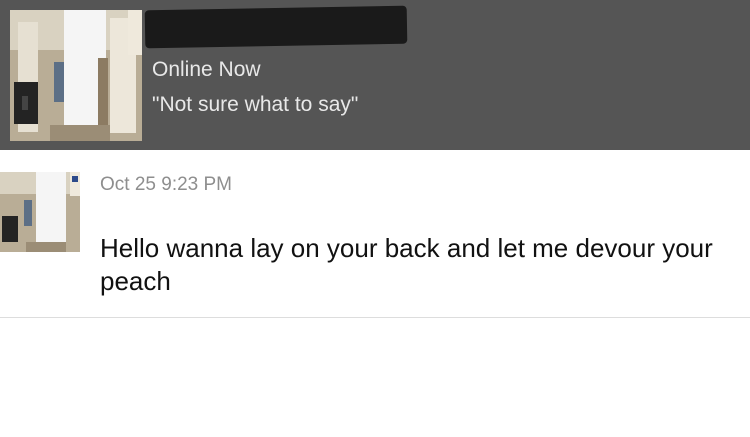  What do you see at coordinates (166, 184) in the screenshot?
I see `message-timestamp: Oct 25 9:23 PM` at bounding box center [166, 184].